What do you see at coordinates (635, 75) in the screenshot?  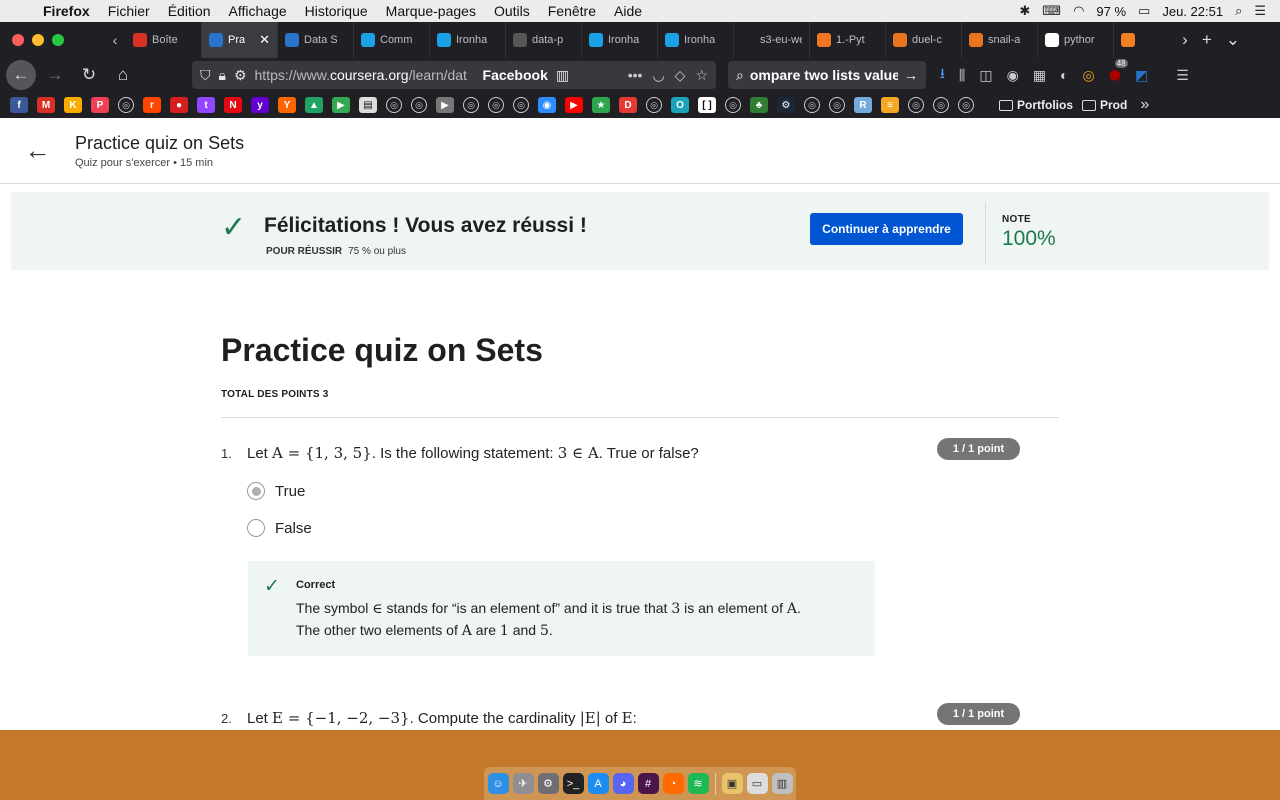 I see `page-actions-ellipsis-icon: •••` at bounding box center [635, 75].